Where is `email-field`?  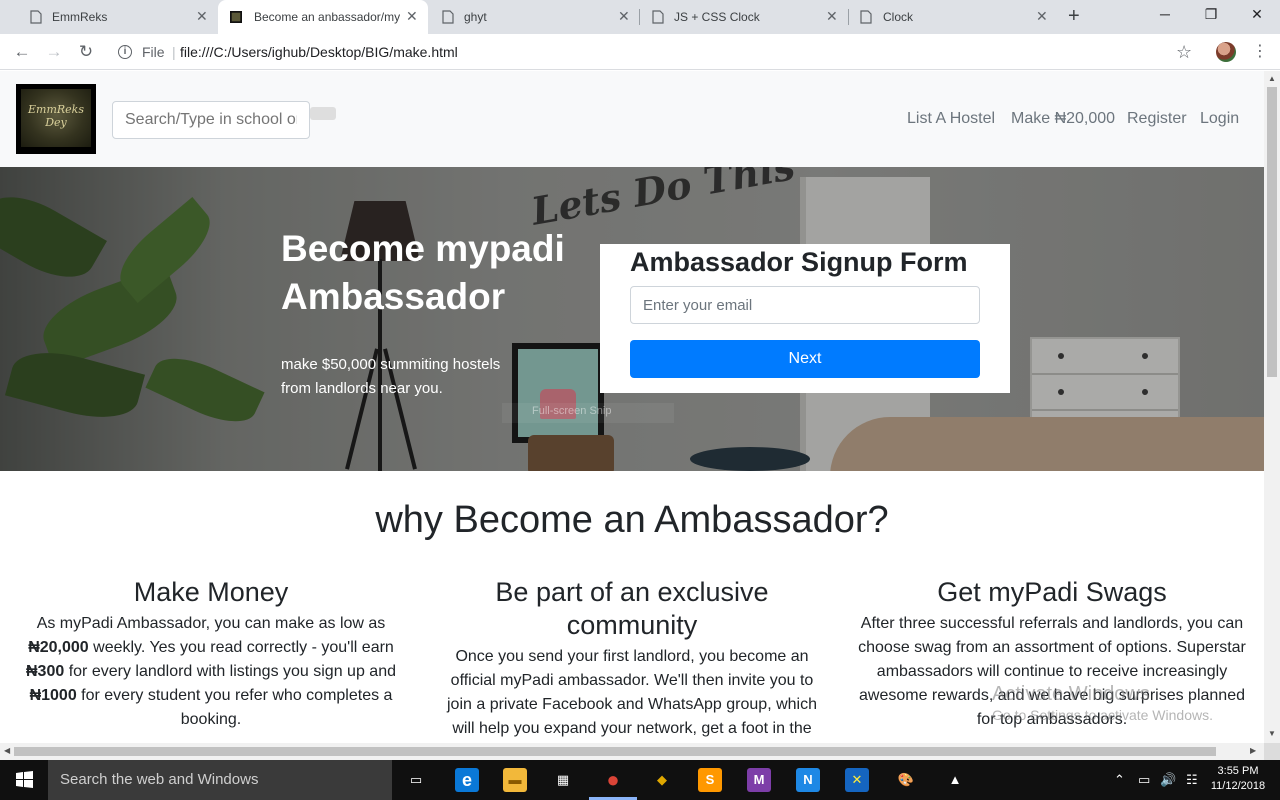 email-field is located at coordinates (805, 305).